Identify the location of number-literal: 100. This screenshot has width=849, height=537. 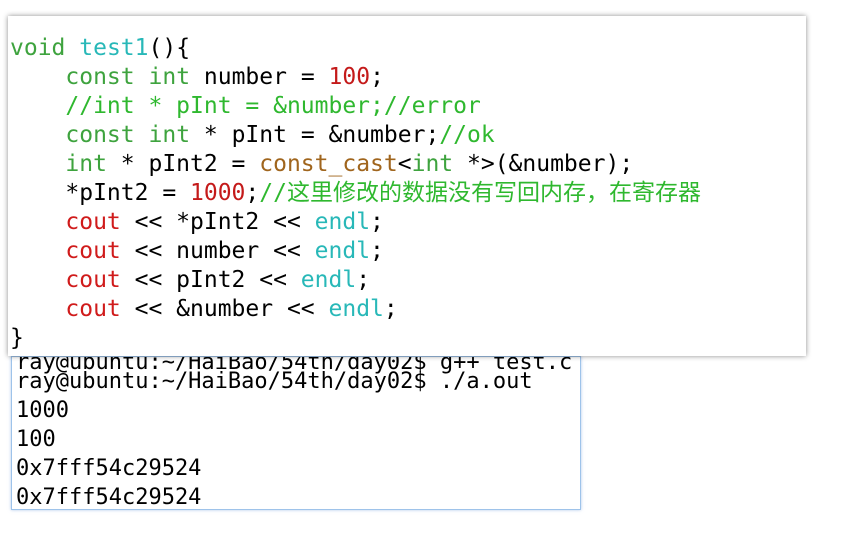
(349, 77).